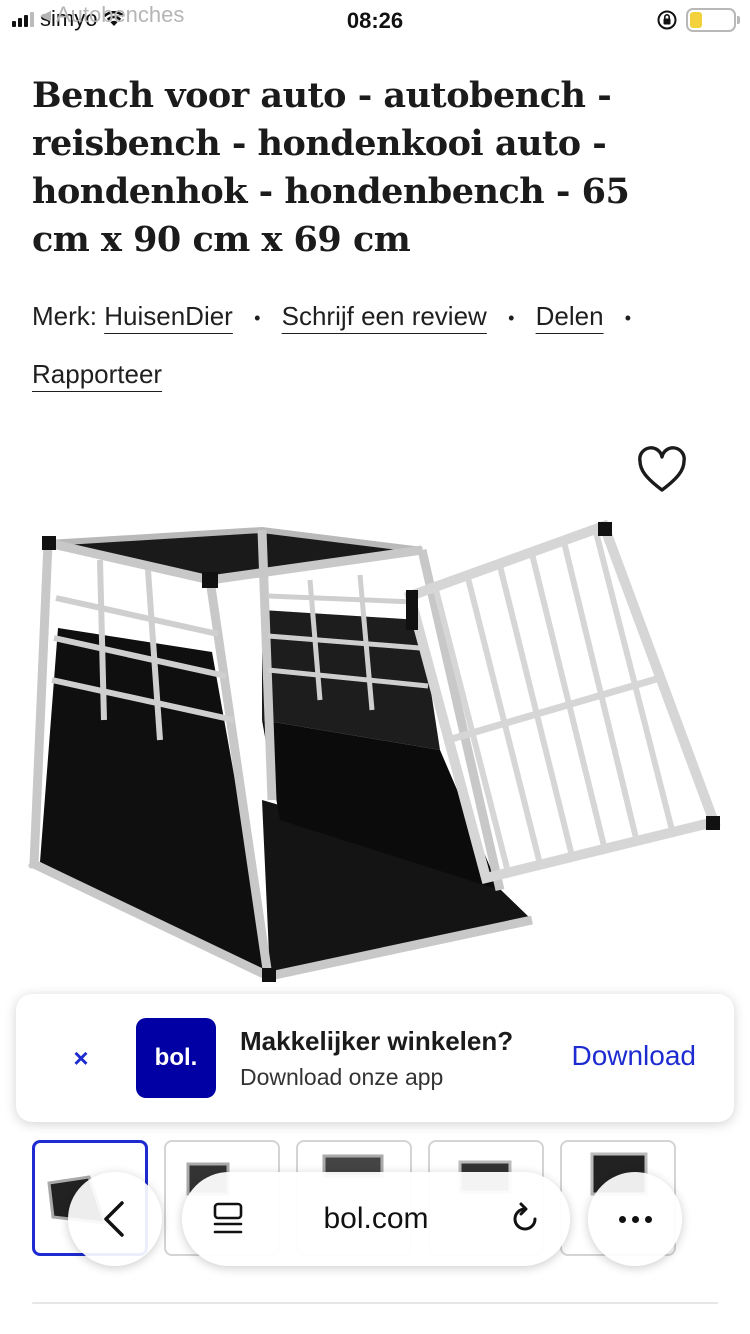 The height and width of the screenshot is (1334, 750). What do you see at coordinates (342, 1077) in the screenshot?
I see `banner-subtitle: Download onze app` at bounding box center [342, 1077].